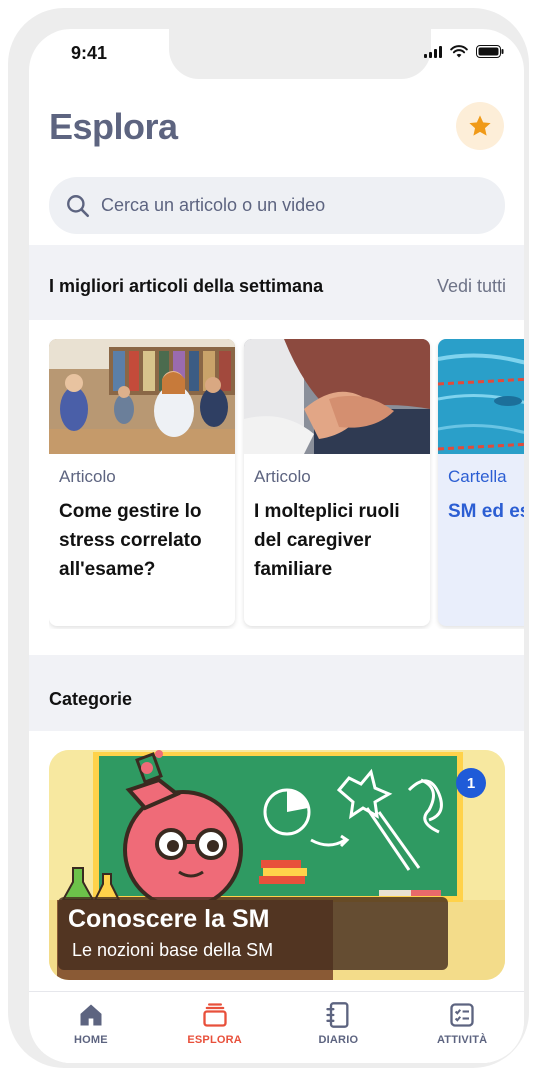 The height and width of the screenshot is (1076, 537). I want to click on see-all-link: Vedi tutti, so click(471, 286).